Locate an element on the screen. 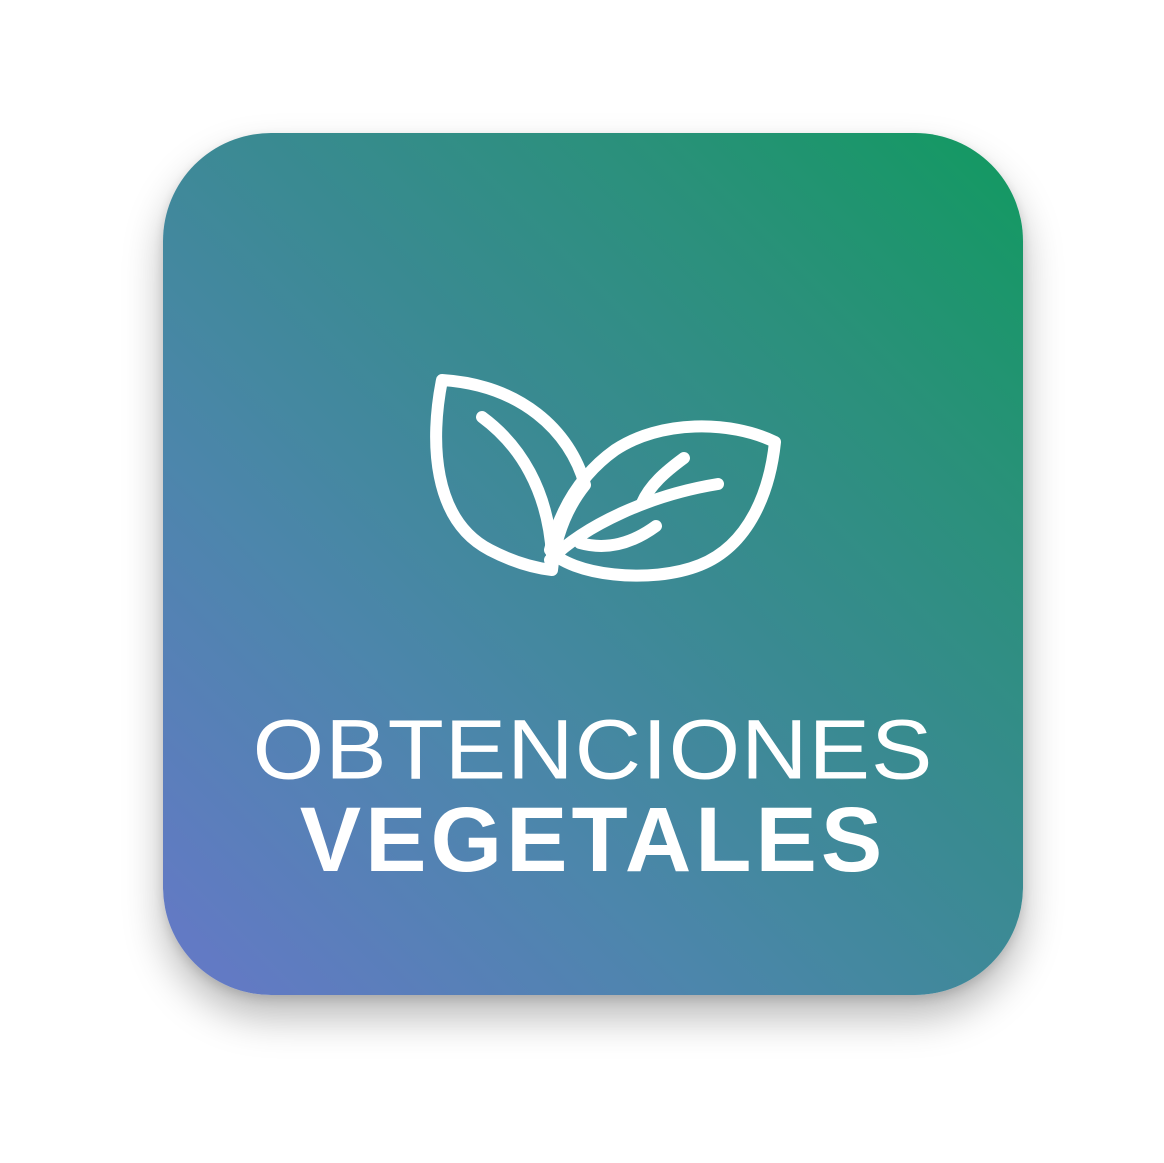 The image size is (1164, 1163). title-light: OBTENCIONES is located at coordinates (593, 750).